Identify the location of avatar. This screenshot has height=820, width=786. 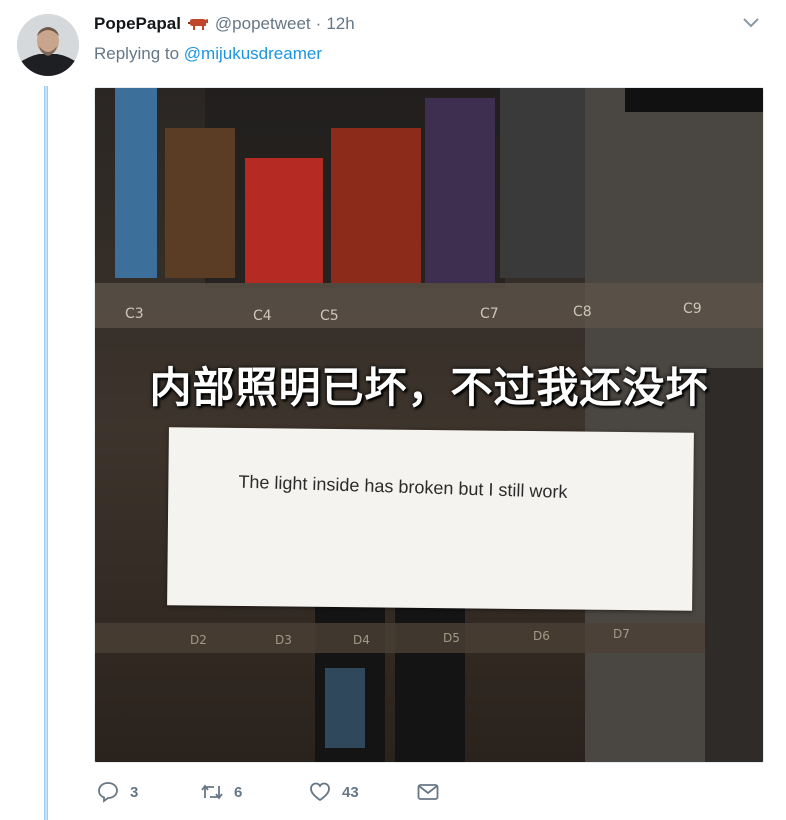
(48, 45).